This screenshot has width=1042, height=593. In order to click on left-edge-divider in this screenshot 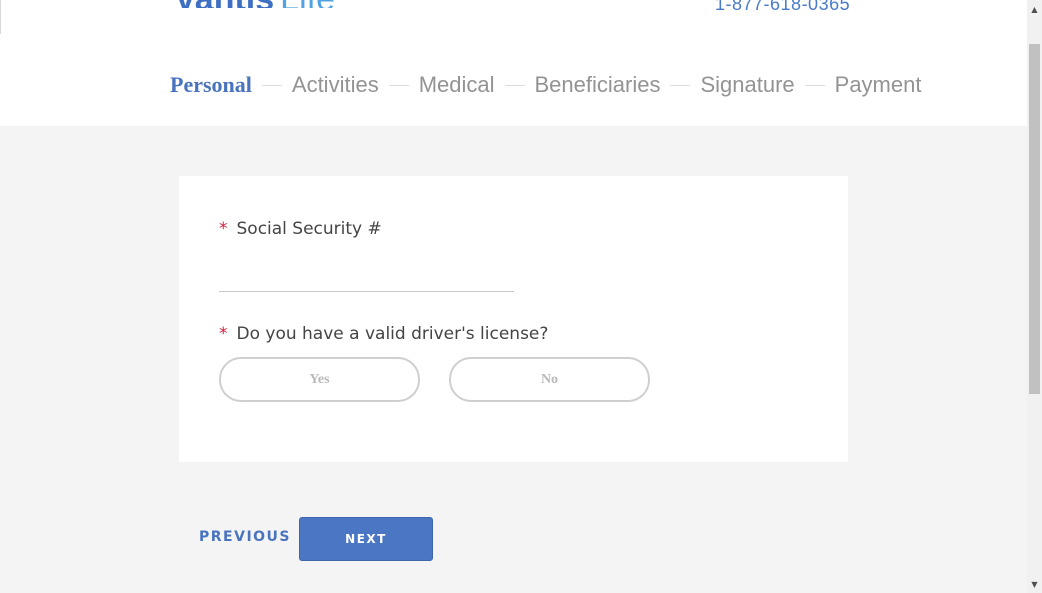, I will do `click(0, 17)`.